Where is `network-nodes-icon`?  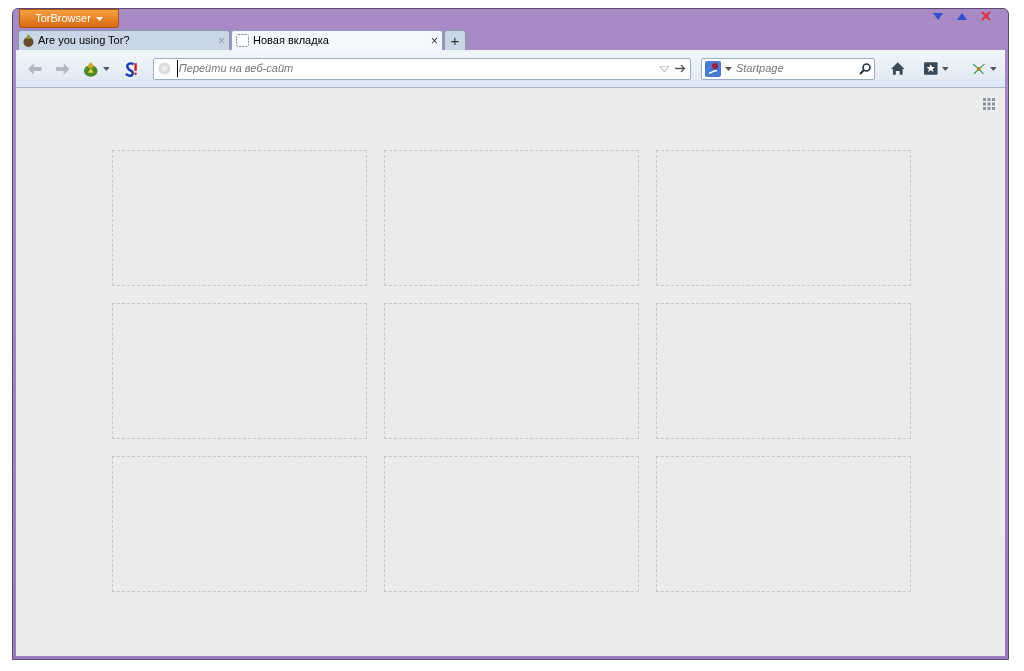 network-nodes-icon is located at coordinates (978, 68).